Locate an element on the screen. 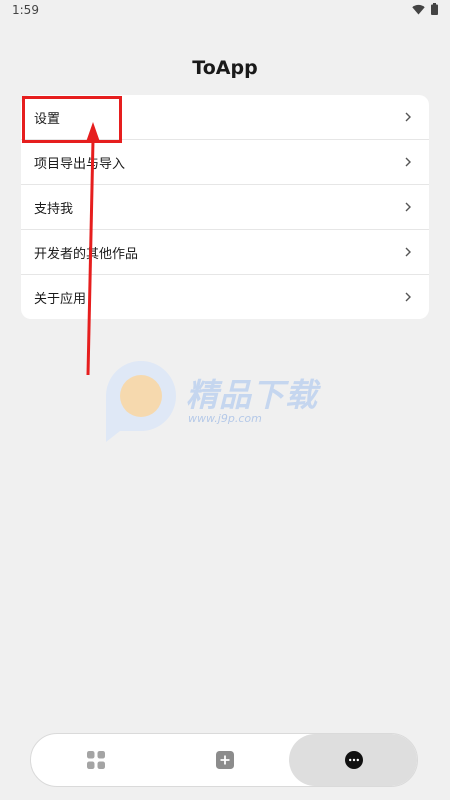 This screenshot has width=450, height=800. menu-item-label: 关于应用 is located at coordinates (60, 299).